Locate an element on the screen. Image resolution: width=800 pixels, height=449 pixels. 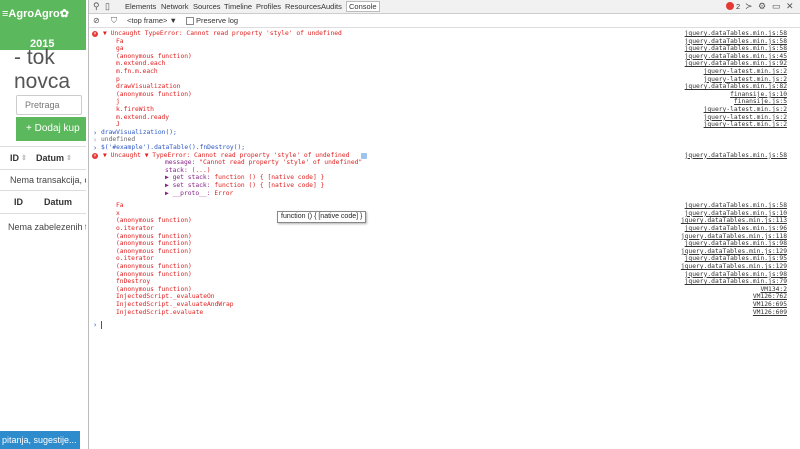
tab-network: Network is located at coordinates (175, 6).